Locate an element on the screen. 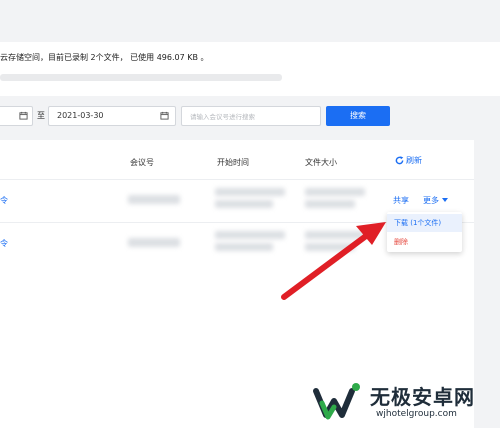 The image size is (500, 428). watermark-url: wjhotelgroup.com is located at coordinates (416, 414).